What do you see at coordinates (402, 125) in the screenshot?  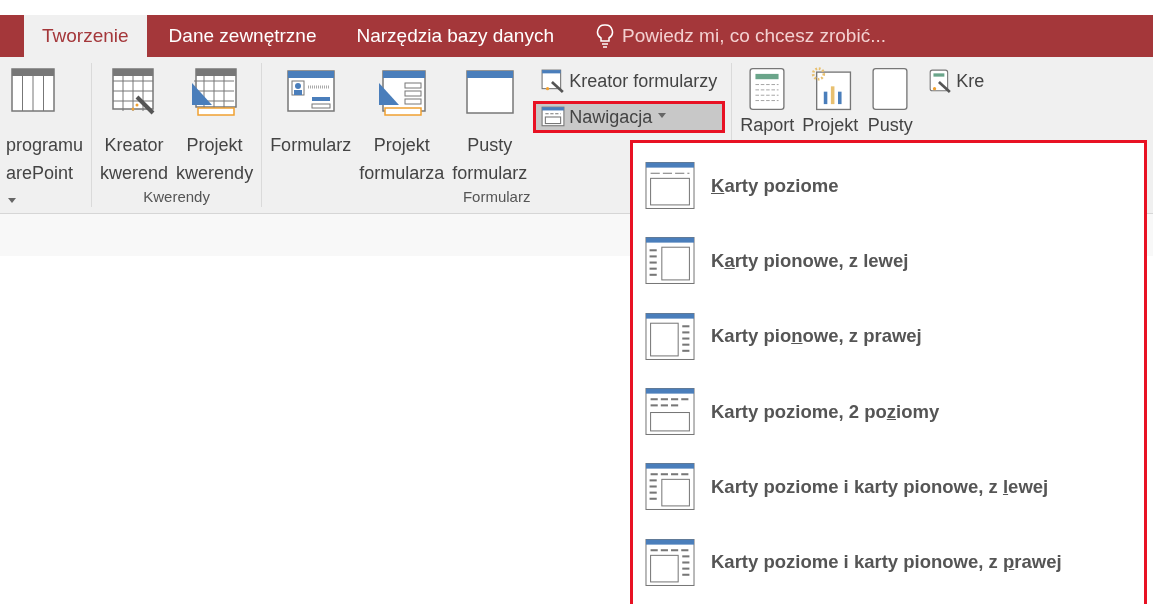 I see `ribbon-button: Projekt formularza` at bounding box center [402, 125].